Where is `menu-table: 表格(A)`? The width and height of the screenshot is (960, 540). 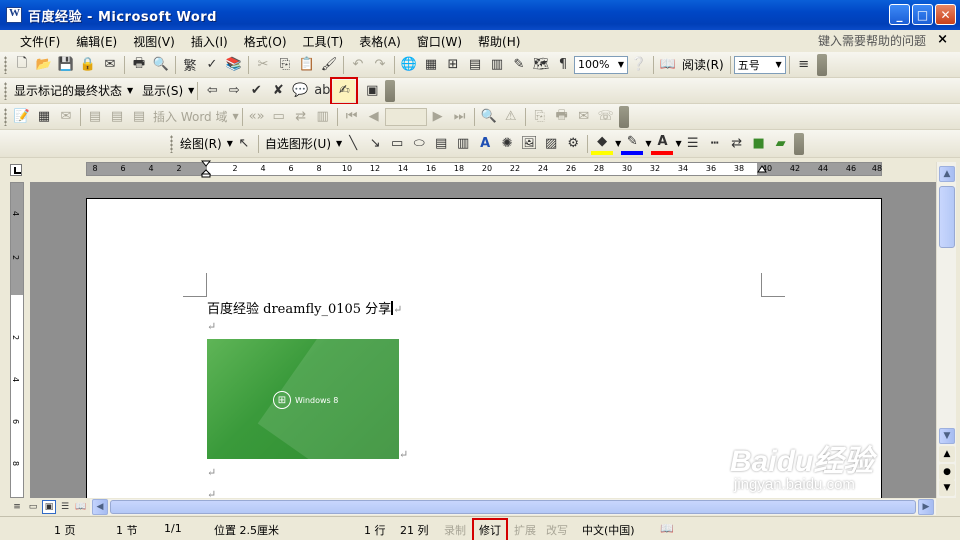 menu-table: 表格(A) is located at coordinates (380, 41).